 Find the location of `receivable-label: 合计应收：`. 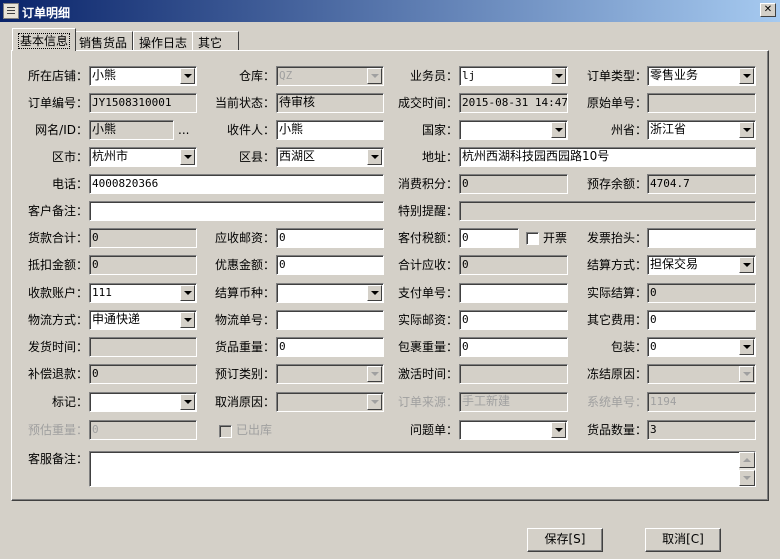

receivable-label: 合计应收： is located at coordinates (427, 265).